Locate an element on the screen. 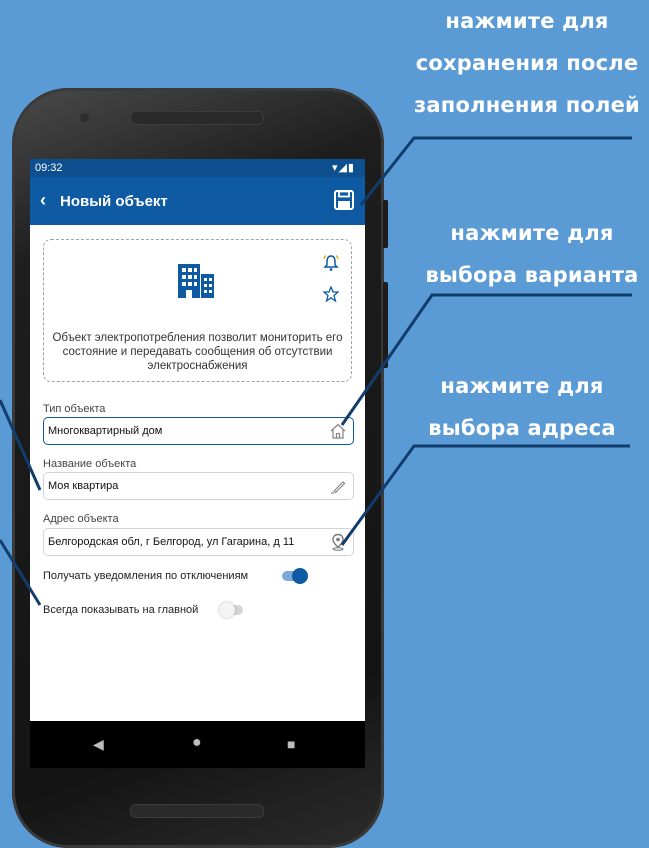 This screenshot has height=848, width=649. save-pointer-line is located at coordinates (495, 171).